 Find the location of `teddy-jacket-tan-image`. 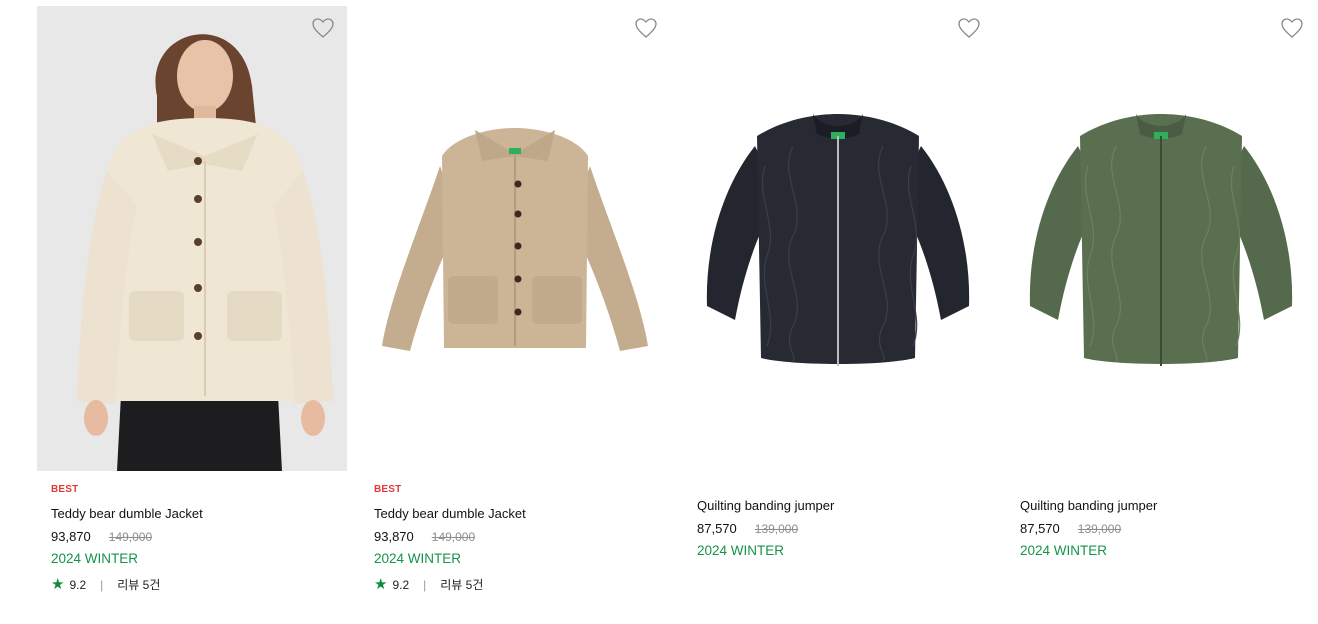

teddy-jacket-tan-image is located at coordinates (515, 239).